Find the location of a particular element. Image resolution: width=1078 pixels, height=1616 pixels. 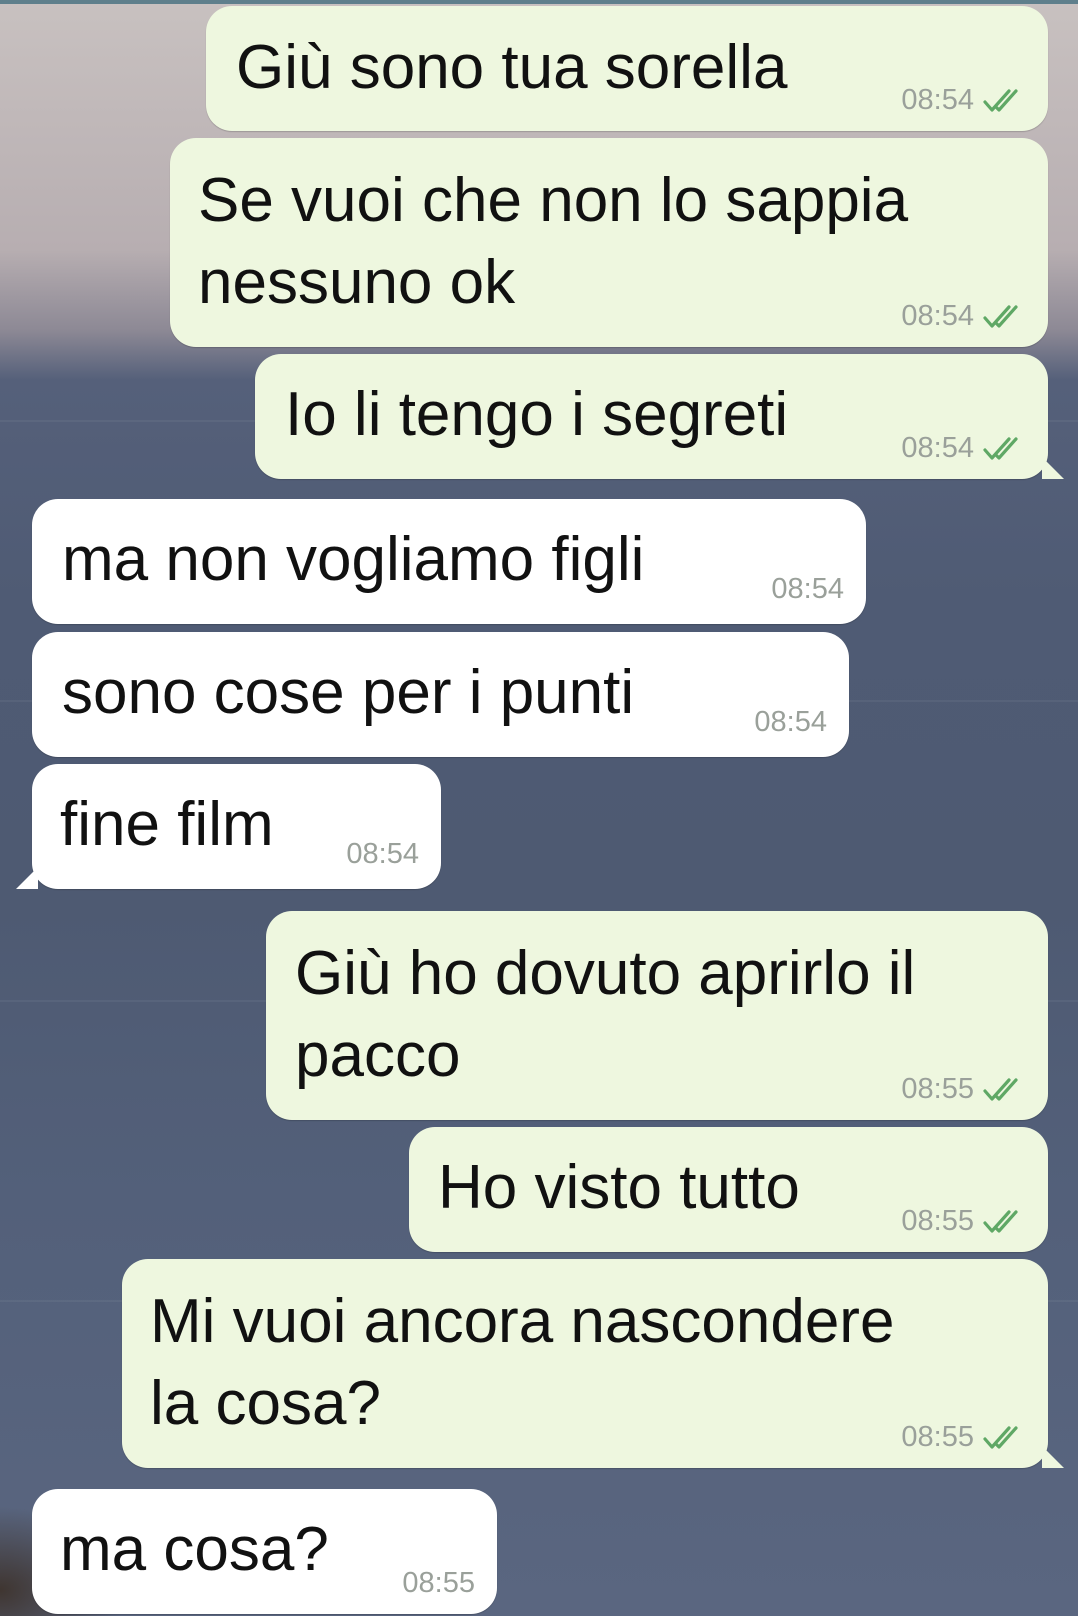

message-bubble-outgoing: Io li tengo i segreti 08:54 is located at coordinates (659, 416).